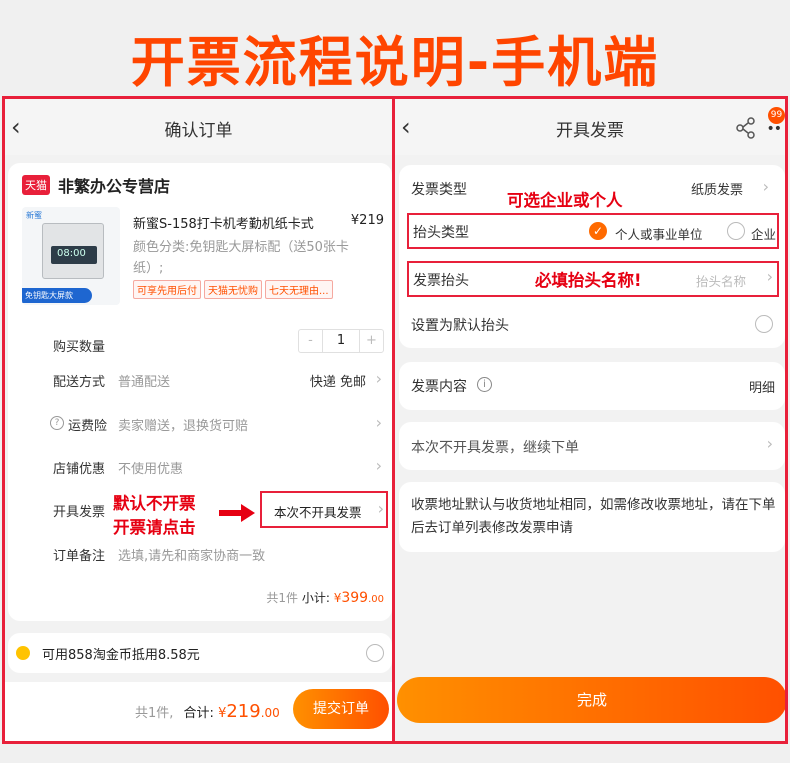 The image size is (790, 763). I want to click on invoice-type-value: 纸质发票, so click(716, 190).